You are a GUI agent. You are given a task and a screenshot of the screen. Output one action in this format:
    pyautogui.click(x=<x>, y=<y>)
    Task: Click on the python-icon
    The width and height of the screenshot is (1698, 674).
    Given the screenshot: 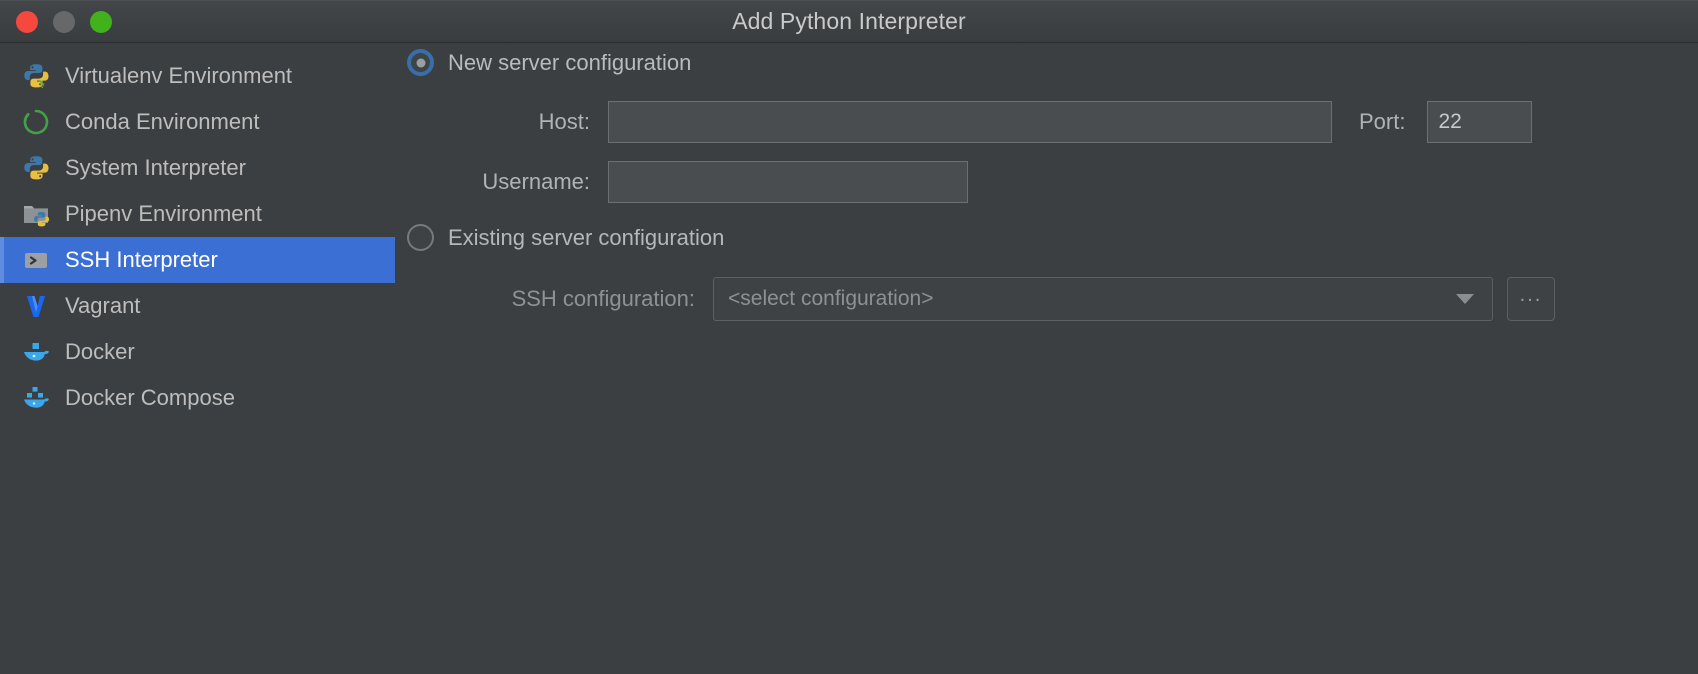 What is the action you would take?
    pyautogui.click(x=36, y=168)
    